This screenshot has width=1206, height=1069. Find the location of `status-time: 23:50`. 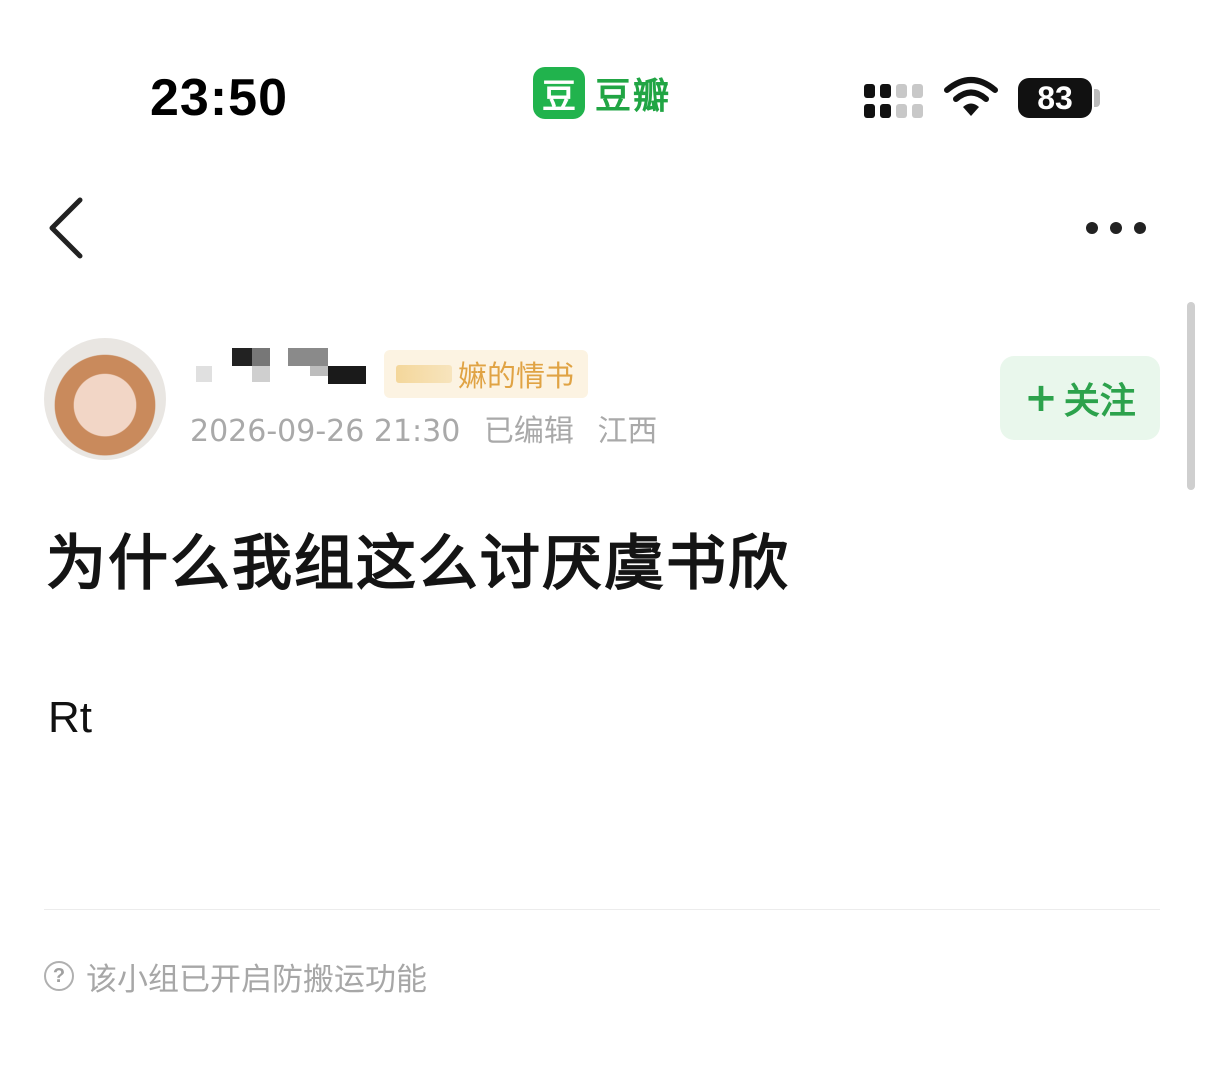

status-time: 23:50 is located at coordinates (219, 98).